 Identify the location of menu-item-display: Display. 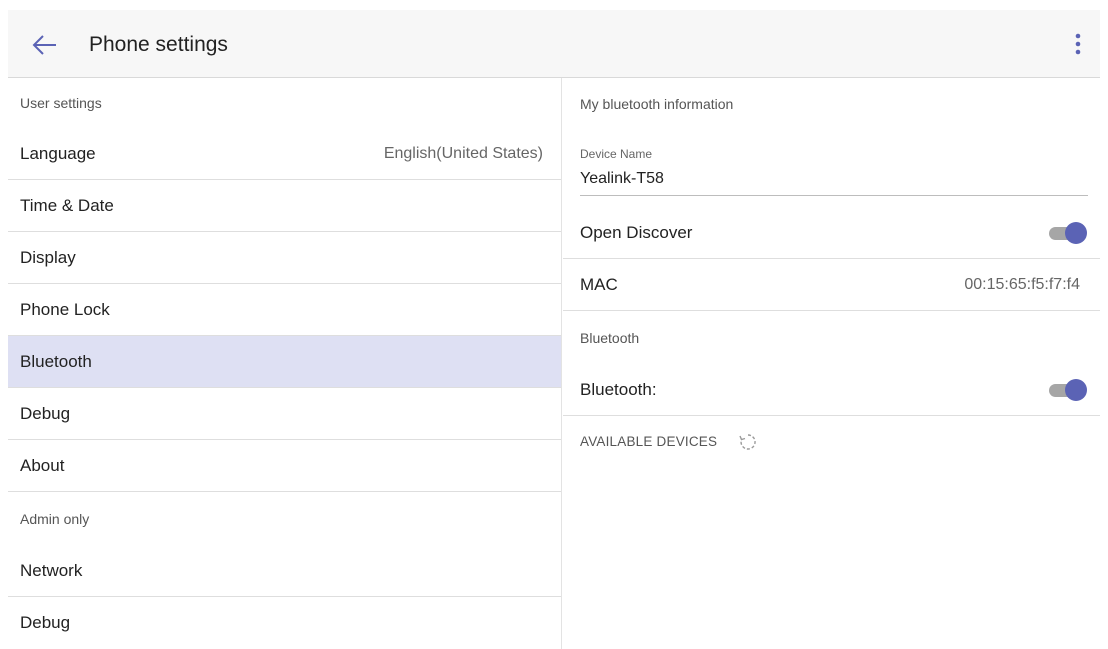
(284, 258).